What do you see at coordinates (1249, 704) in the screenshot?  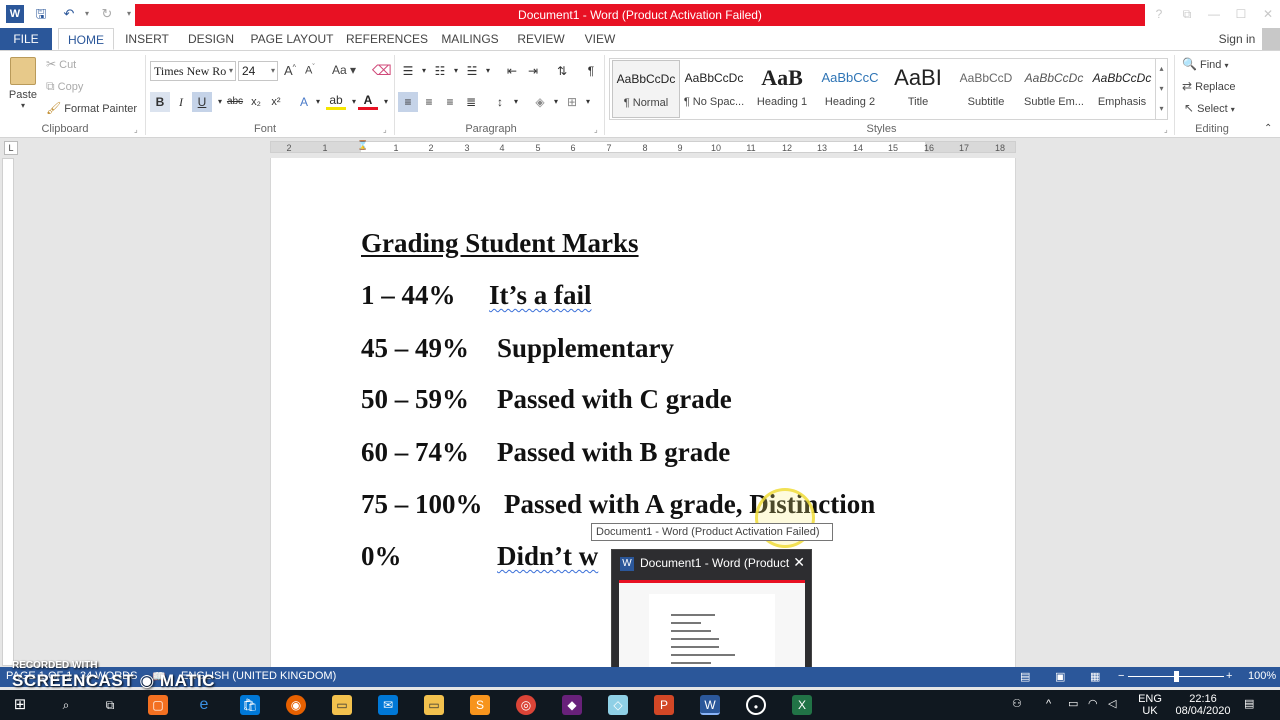 I see `action-center-icon: ▤` at bounding box center [1249, 704].